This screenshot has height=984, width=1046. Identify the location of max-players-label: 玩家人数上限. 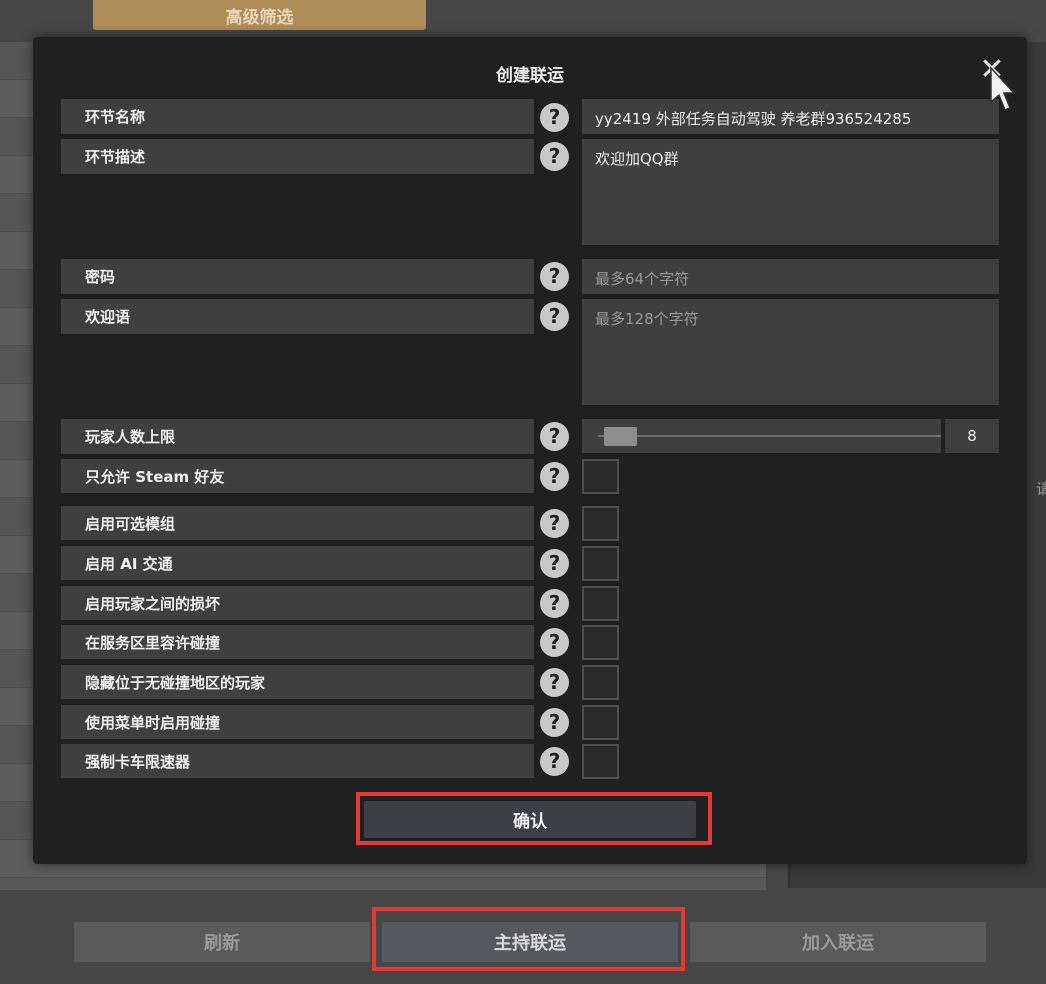
(297, 436).